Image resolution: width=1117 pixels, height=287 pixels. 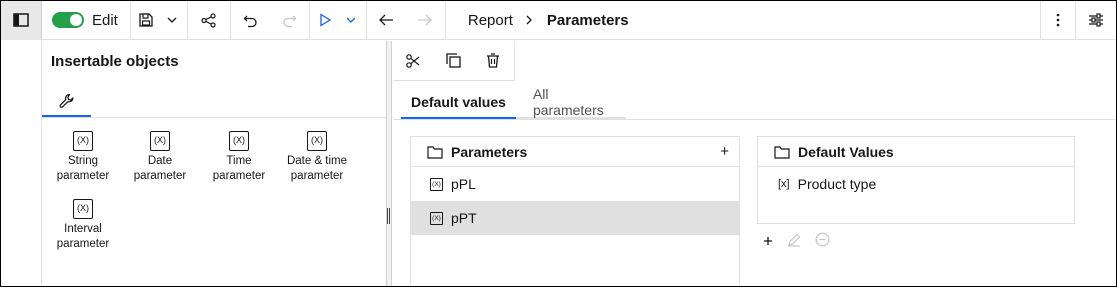 I want to click on undo-icon, so click(x=250, y=21).